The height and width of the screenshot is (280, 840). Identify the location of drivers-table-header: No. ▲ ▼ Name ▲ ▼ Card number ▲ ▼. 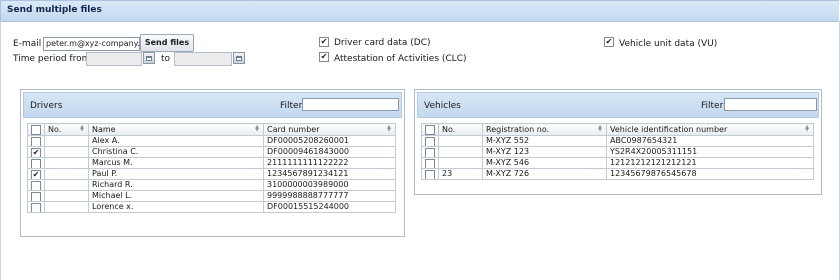
(211, 129).